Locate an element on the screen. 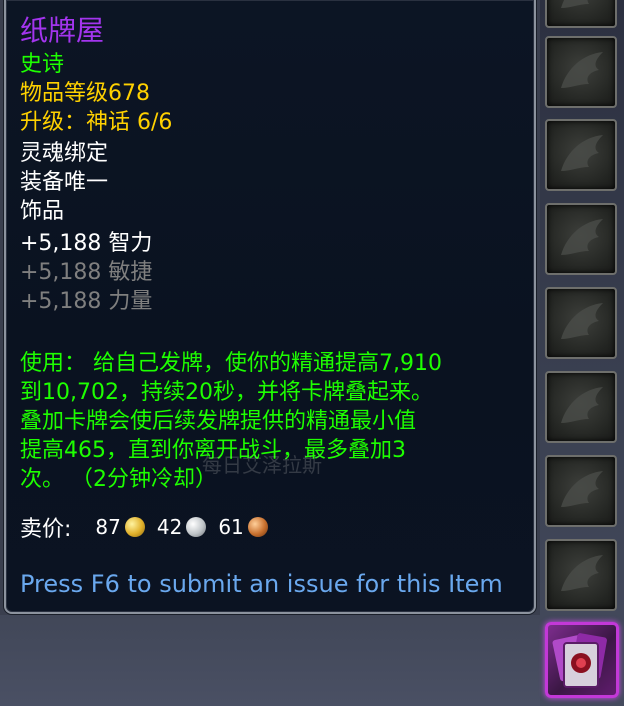 The image size is (624, 706). use-effect-line: 叠加卡牌会使后续发牌提供的精通最小值 is located at coordinates (218, 421).